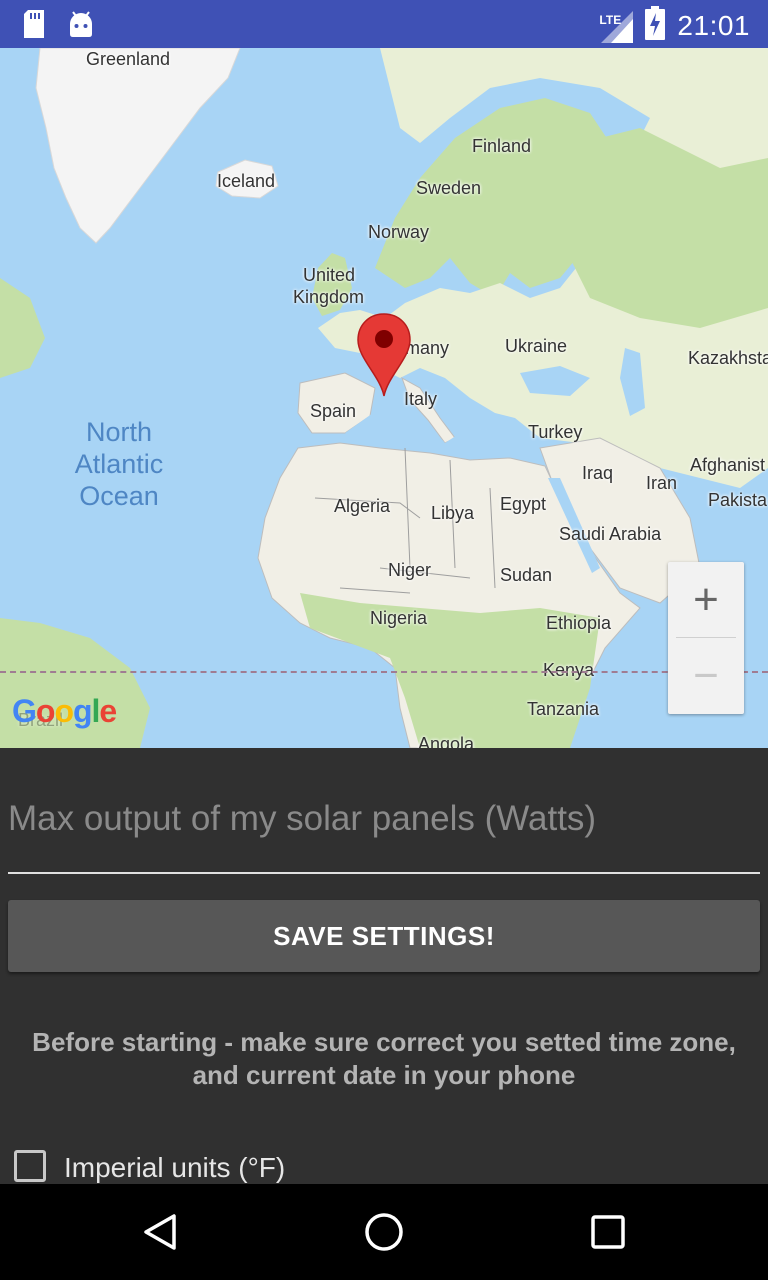 This screenshot has width=768, height=1280. I want to click on map-label-afghanistan: Afghanist, so click(728, 465).